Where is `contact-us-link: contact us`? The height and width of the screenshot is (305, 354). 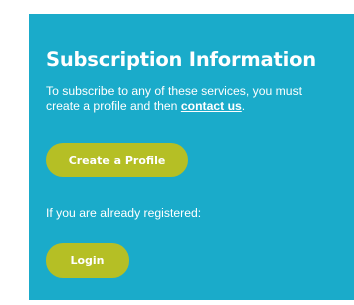 contact-us-link: contact us is located at coordinates (211, 106).